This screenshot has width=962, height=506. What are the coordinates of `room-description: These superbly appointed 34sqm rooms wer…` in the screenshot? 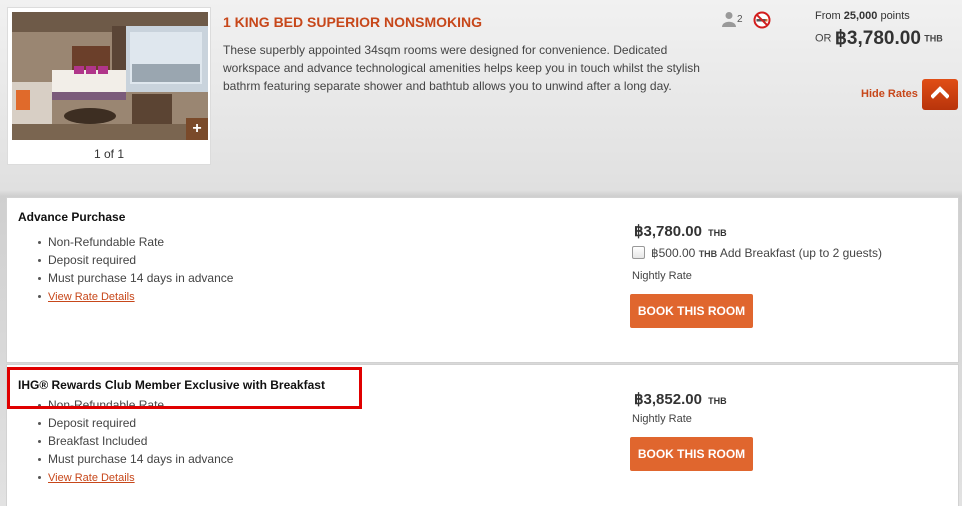 It's located at (461, 68).